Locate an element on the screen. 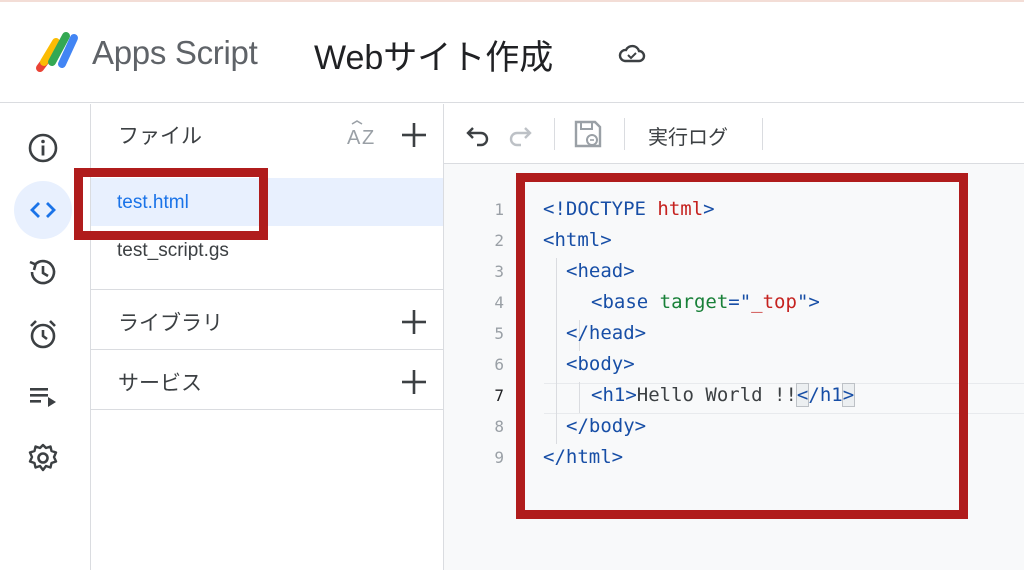 The width and height of the screenshot is (1024, 570). editor-button is located at coordinates (43, 210).